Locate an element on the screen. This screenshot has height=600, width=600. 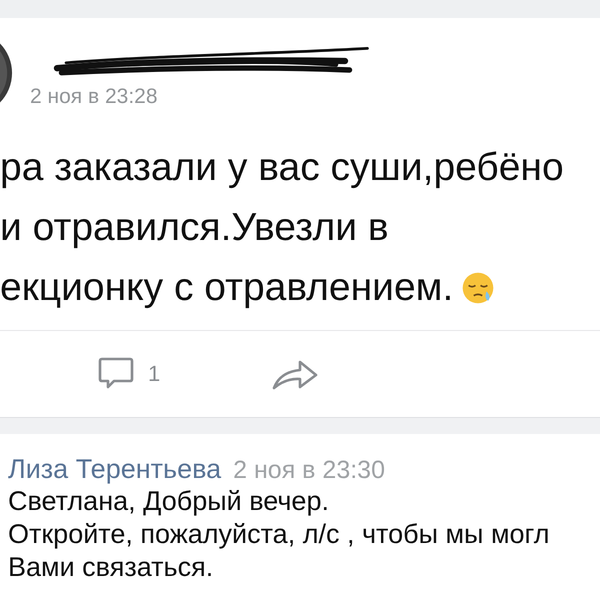
post-text-line: ра заказали у вас суши,ребёно is located at coordinates (282, 168).